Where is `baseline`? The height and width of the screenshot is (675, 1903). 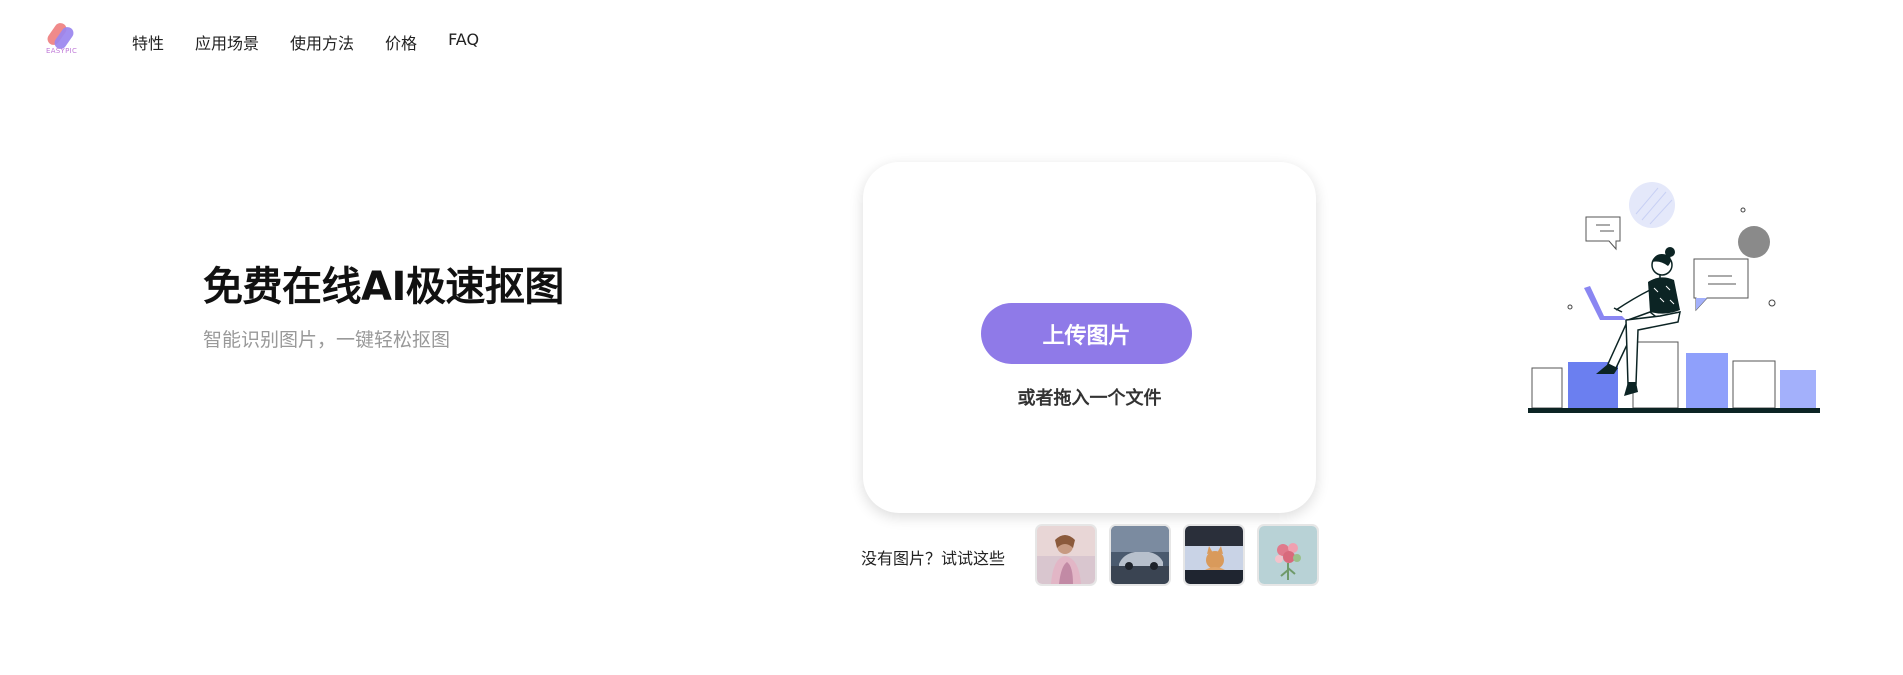 baseline is located at coordinates (1674, 410).